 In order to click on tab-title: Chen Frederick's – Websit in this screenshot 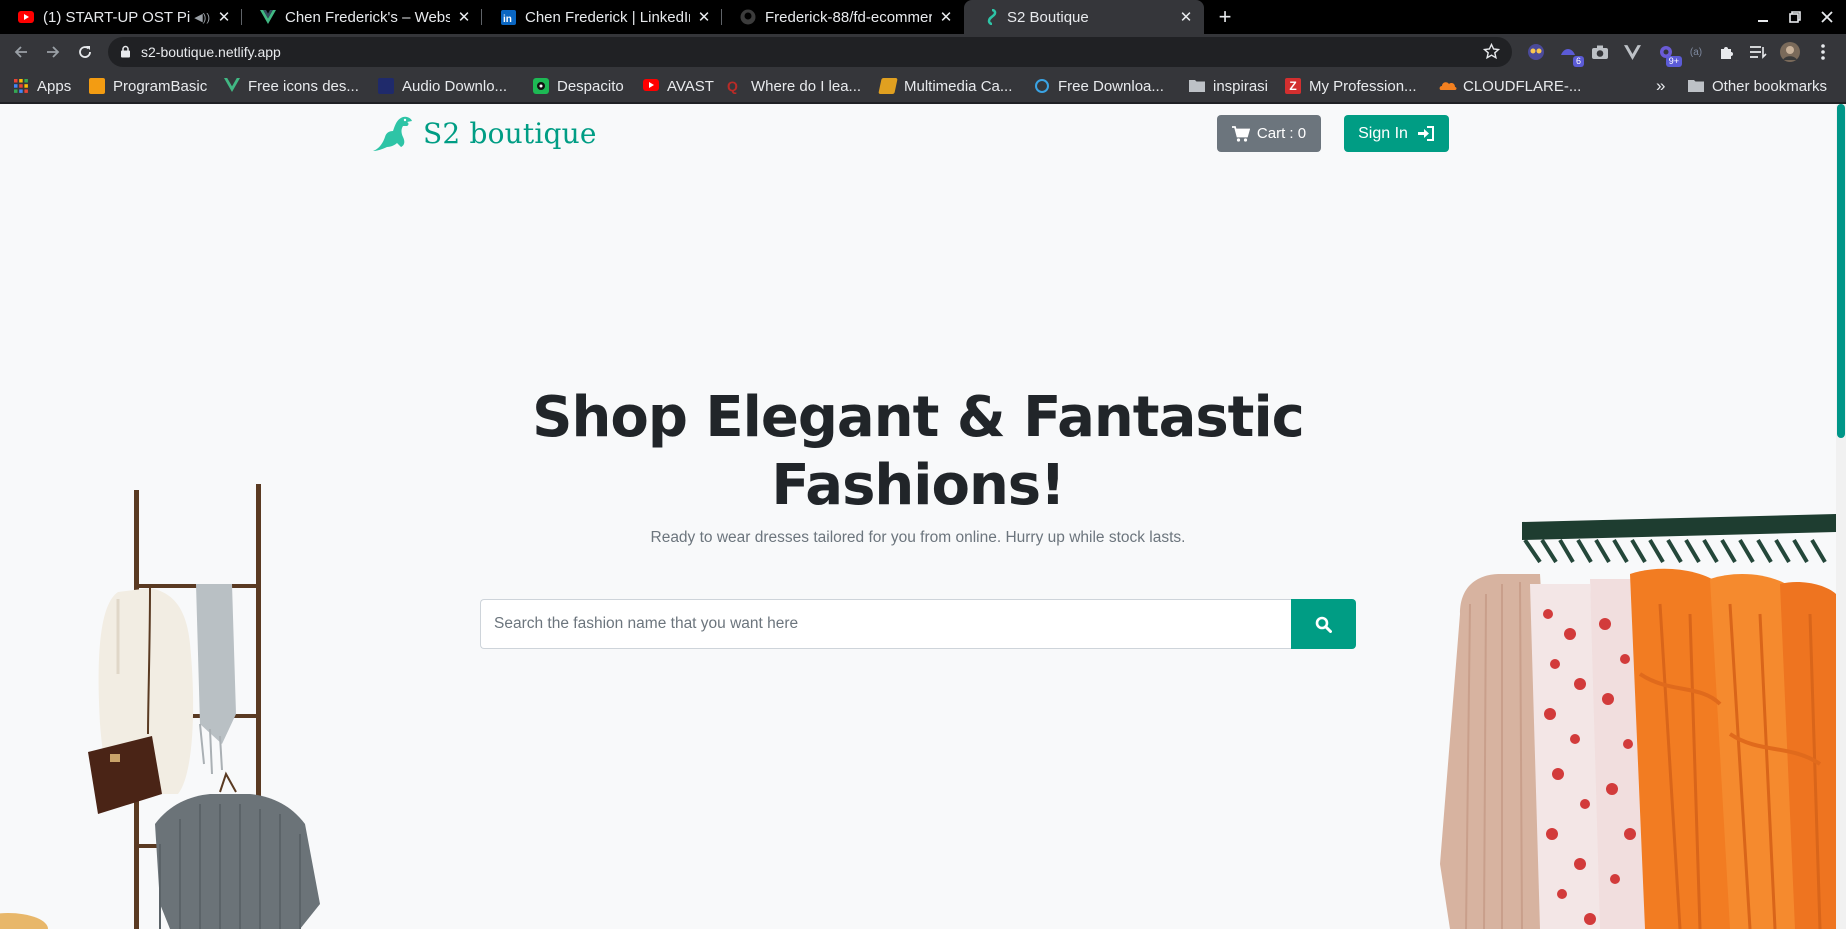, I will do `click(367, 17)`.